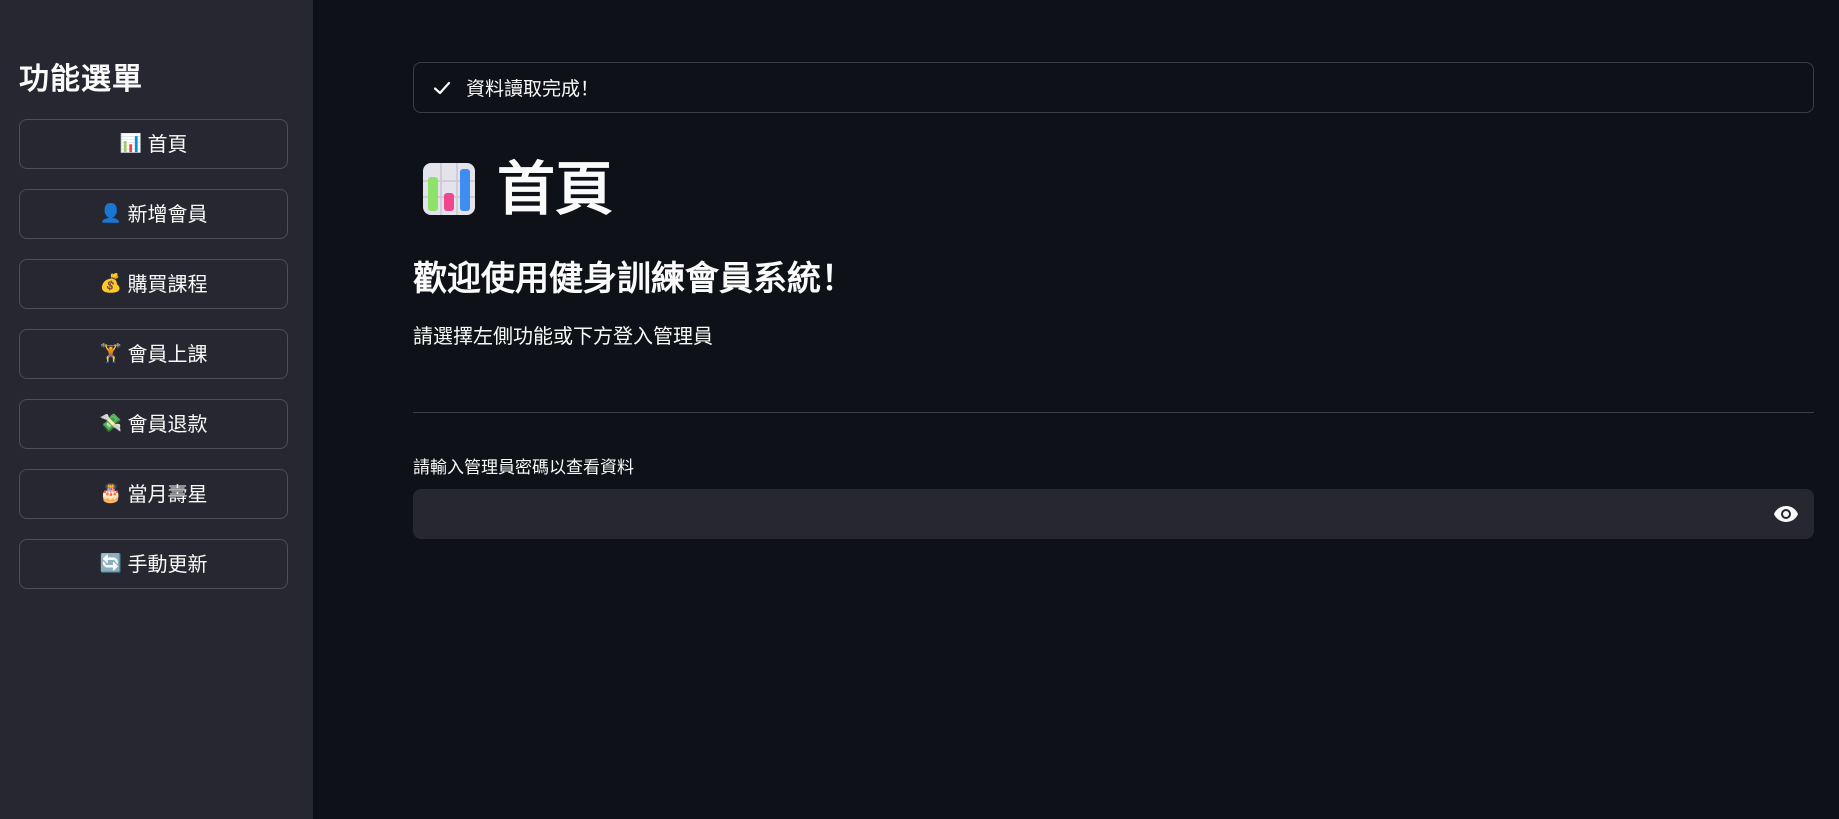 The image size is (1839, 819). Describe the element at coordinates (167, 284) in the screenshot. I see `nav-label: 購買課程` at that location.